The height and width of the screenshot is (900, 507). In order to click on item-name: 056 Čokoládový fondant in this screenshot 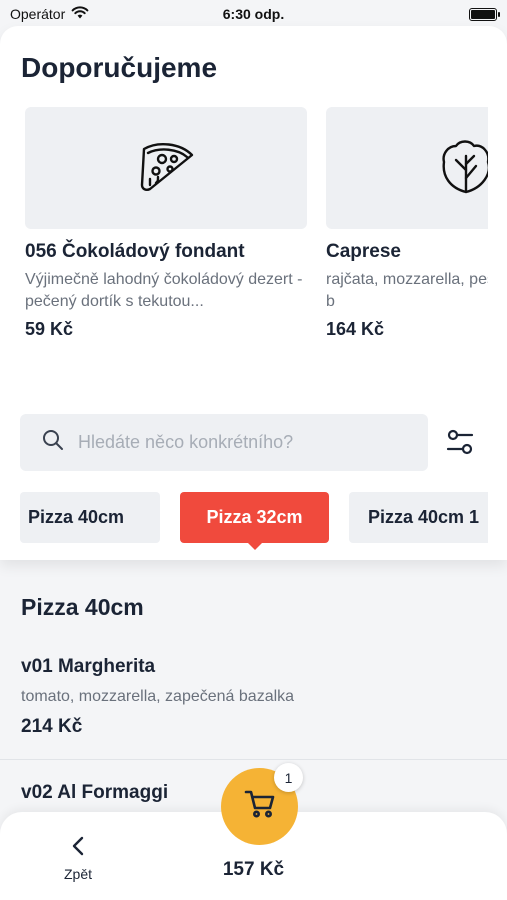, I will do `click(135, 251)`.